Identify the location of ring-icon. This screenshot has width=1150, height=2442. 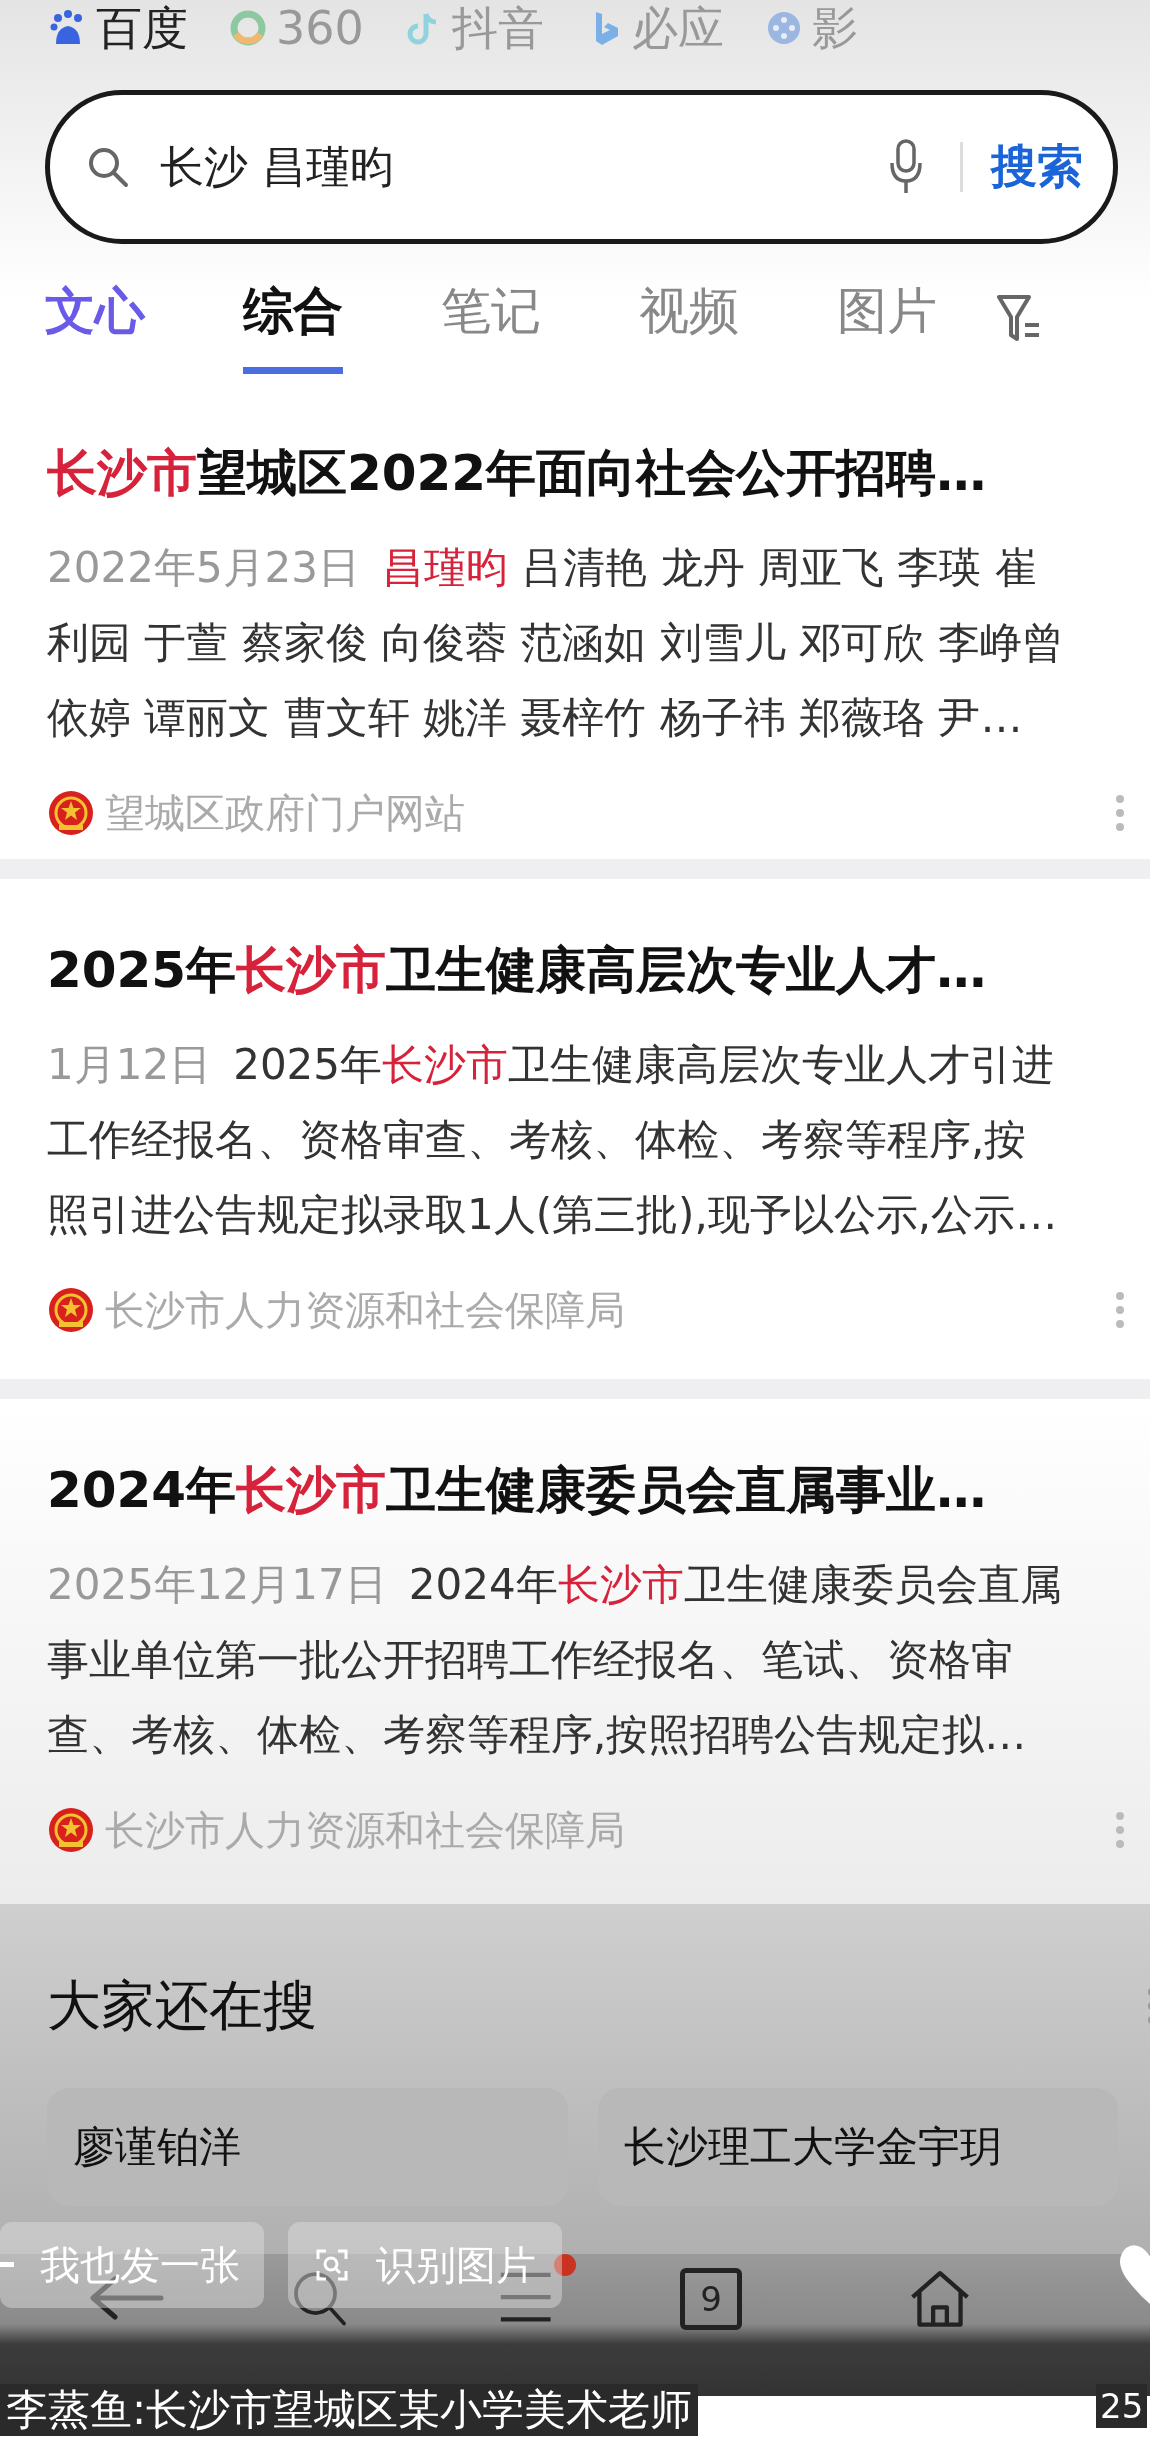
(248, 28).